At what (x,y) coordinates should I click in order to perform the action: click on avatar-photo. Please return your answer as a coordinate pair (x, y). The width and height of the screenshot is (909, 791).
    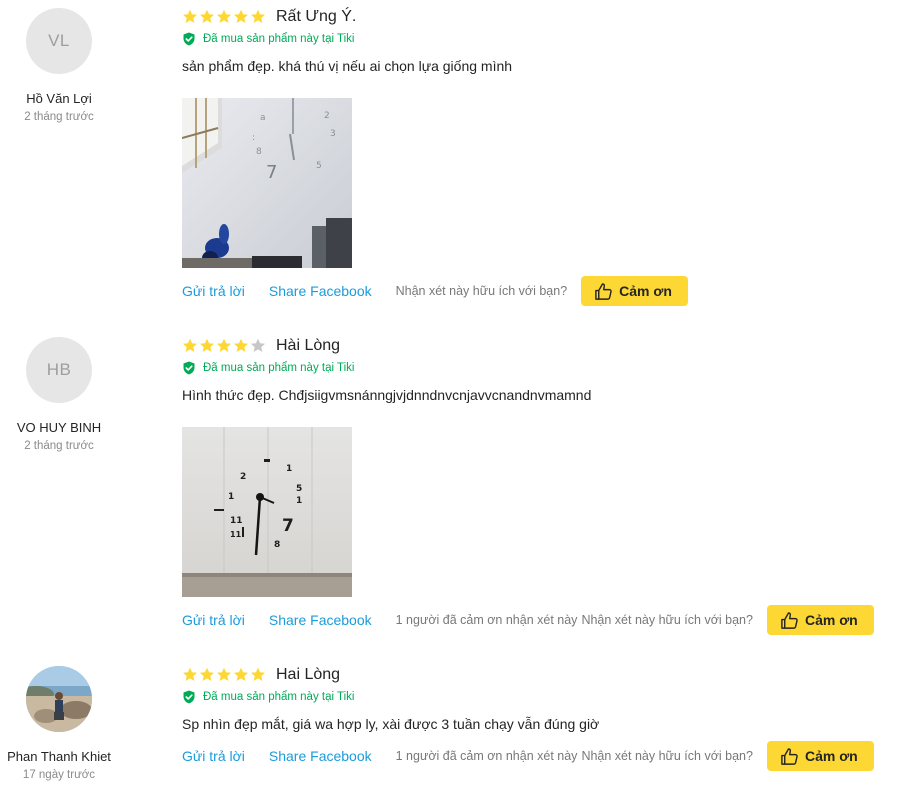
    Looking at the image, I should click on (59, 699).